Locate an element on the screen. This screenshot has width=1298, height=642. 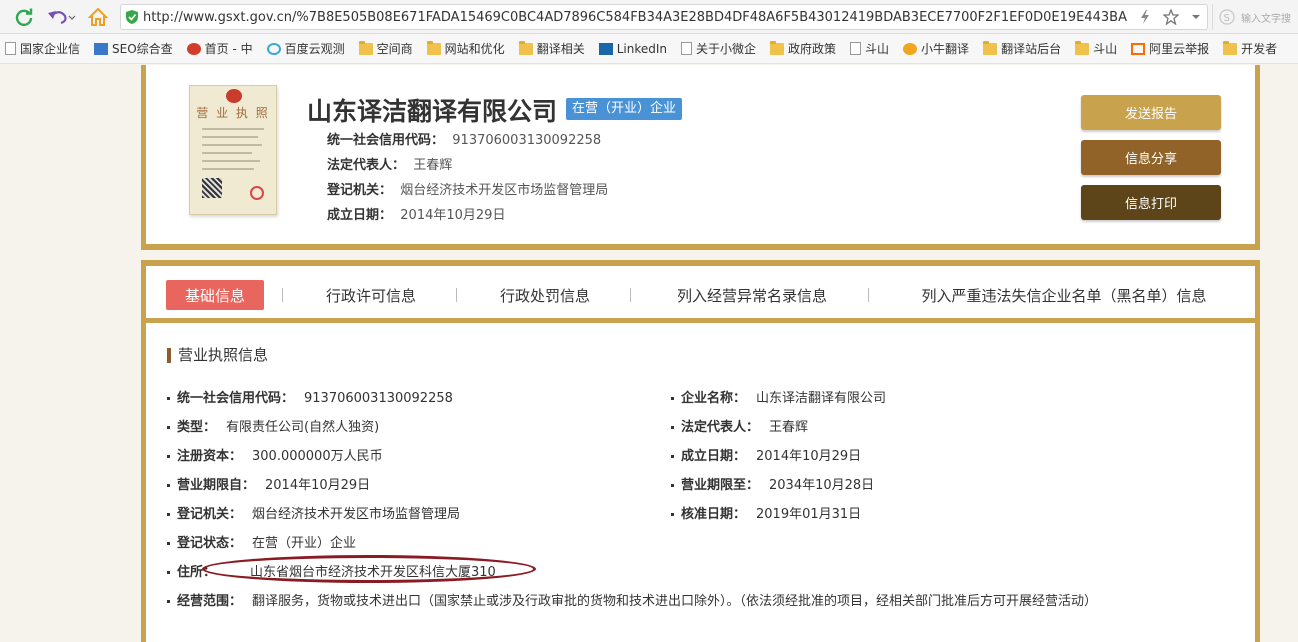
field-reg-status: 登记状态： 在营（开业）企业 is located at coordinates (261, 541).